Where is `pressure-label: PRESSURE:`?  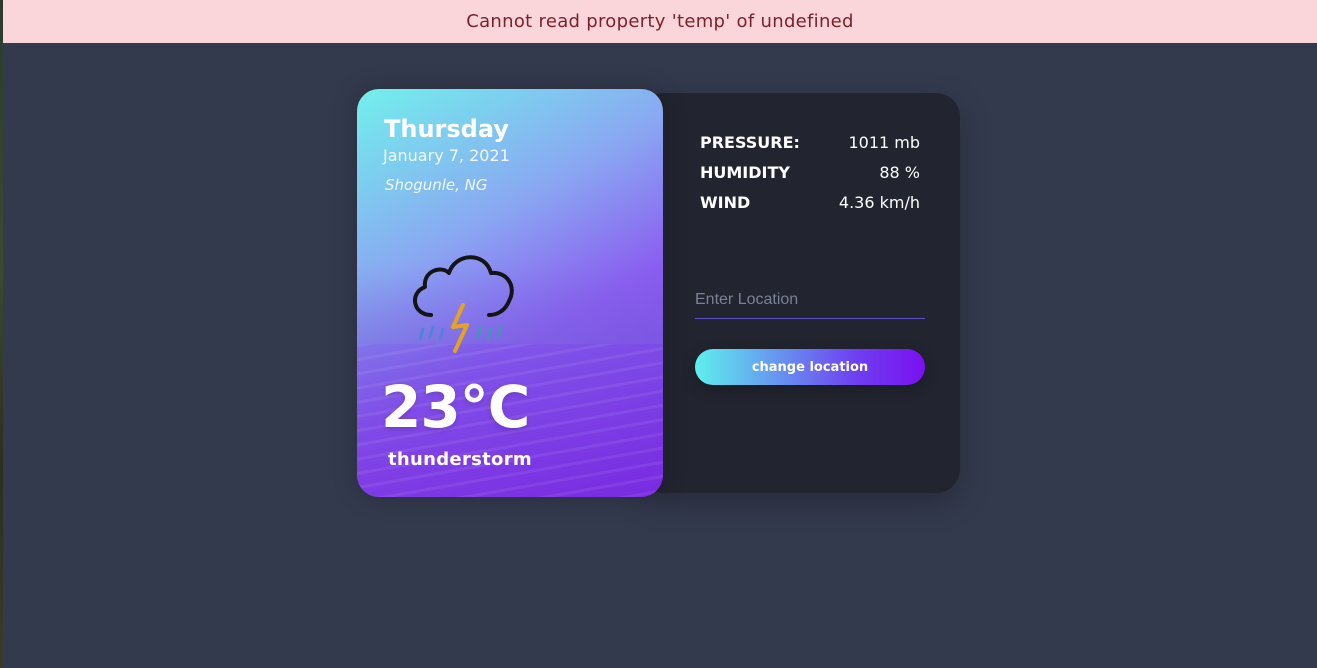 pressure-label: PRESSURE: is located at coordinates (750, 142).